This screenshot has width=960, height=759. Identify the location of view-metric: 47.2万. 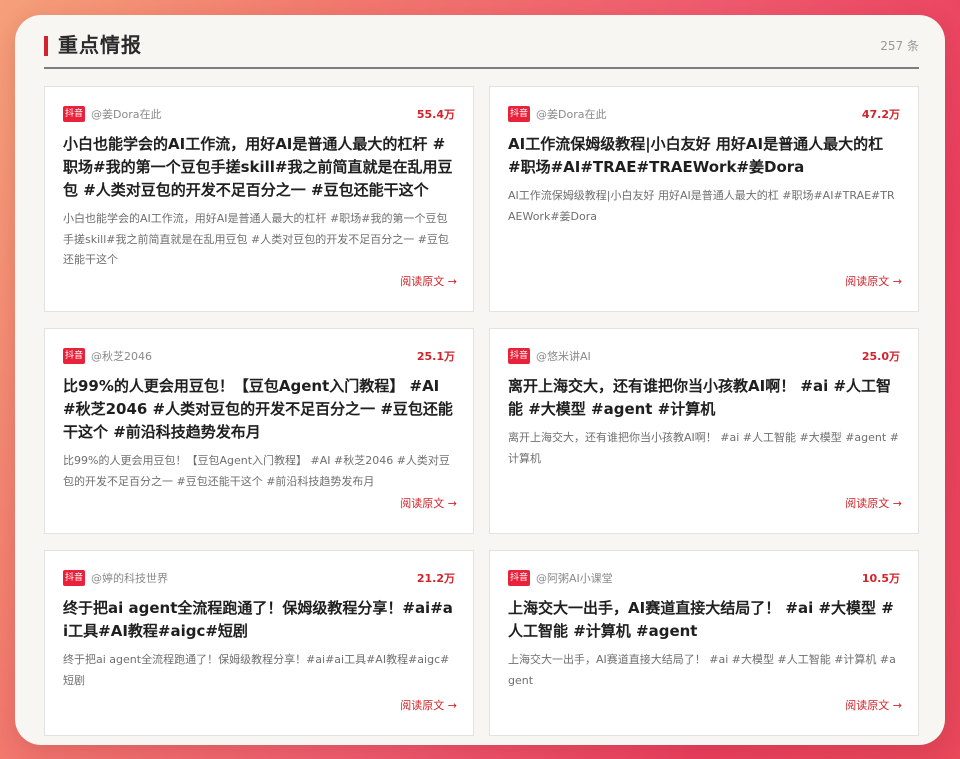
(880, 114).